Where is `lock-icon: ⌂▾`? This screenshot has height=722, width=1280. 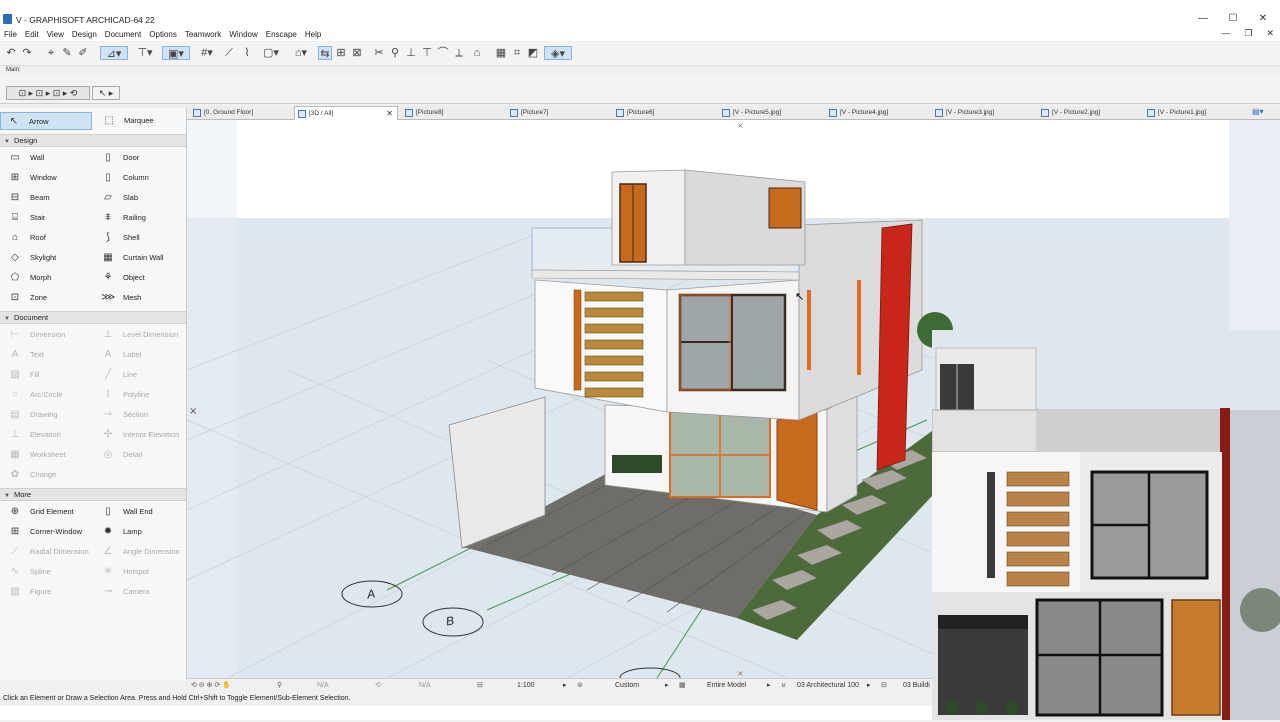 lock-icon: ⌂▾ is located at coordinates (301, 53).